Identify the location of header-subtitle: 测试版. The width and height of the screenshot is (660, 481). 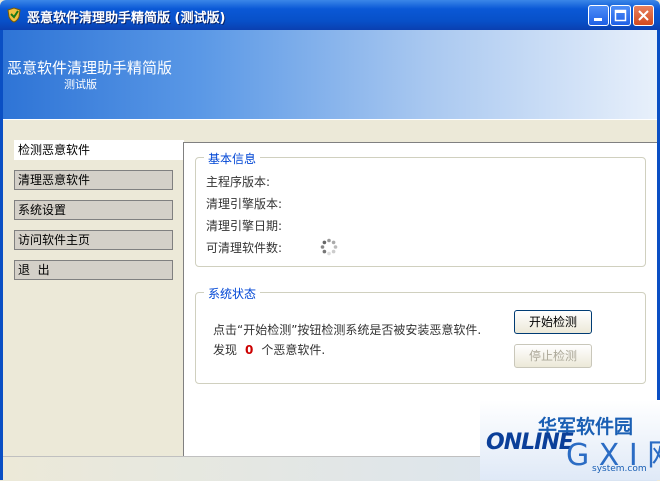
(80, 84).